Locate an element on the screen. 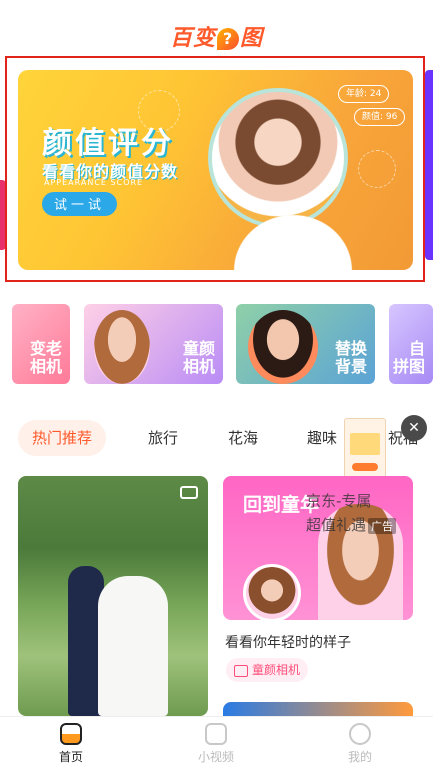  nav-home: 首页 is located at coordinates (71, 744).